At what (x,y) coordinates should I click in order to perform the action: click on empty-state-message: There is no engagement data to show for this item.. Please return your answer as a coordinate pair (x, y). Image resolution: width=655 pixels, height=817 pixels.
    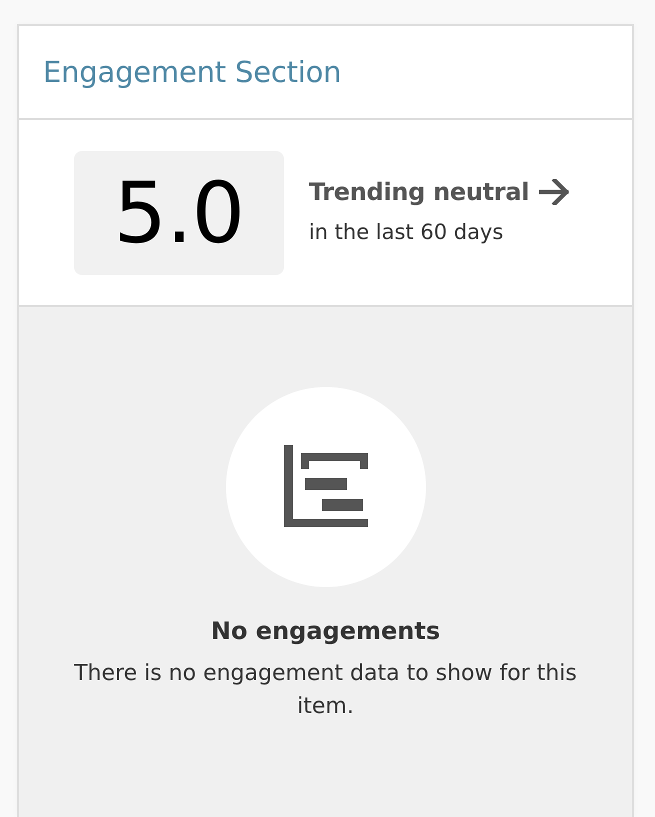
    Looking at the image, I should click on (325, 690).